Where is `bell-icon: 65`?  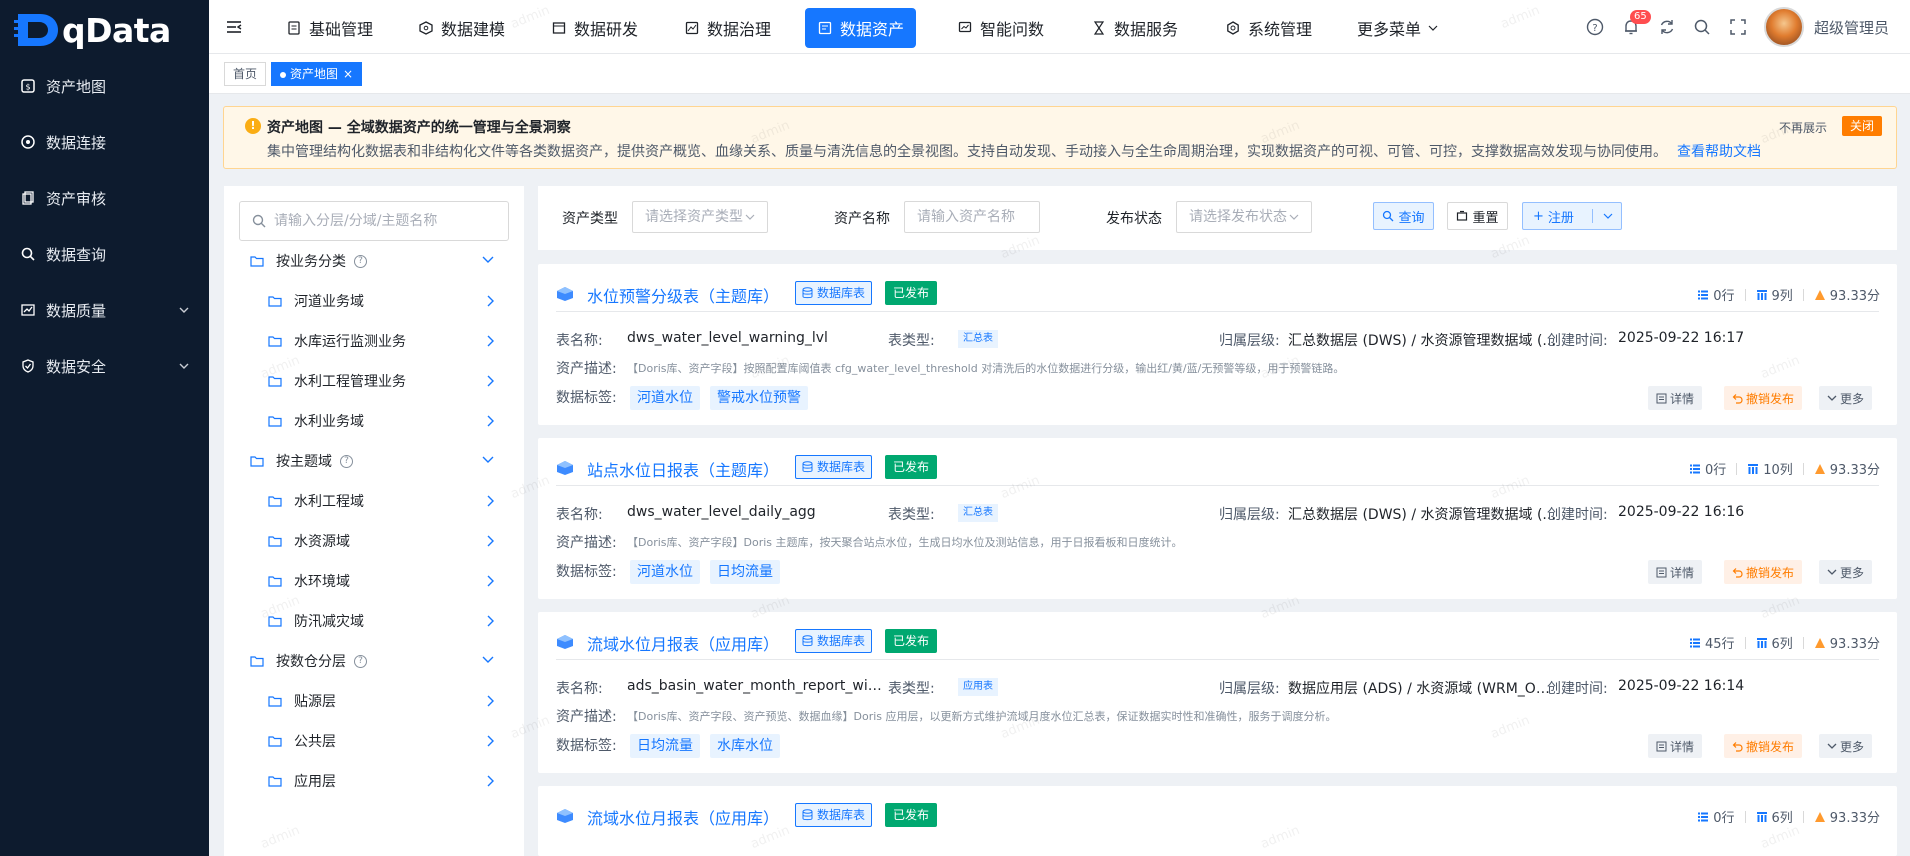 bell-icon: 65 is located at coordinates (1635, 24).